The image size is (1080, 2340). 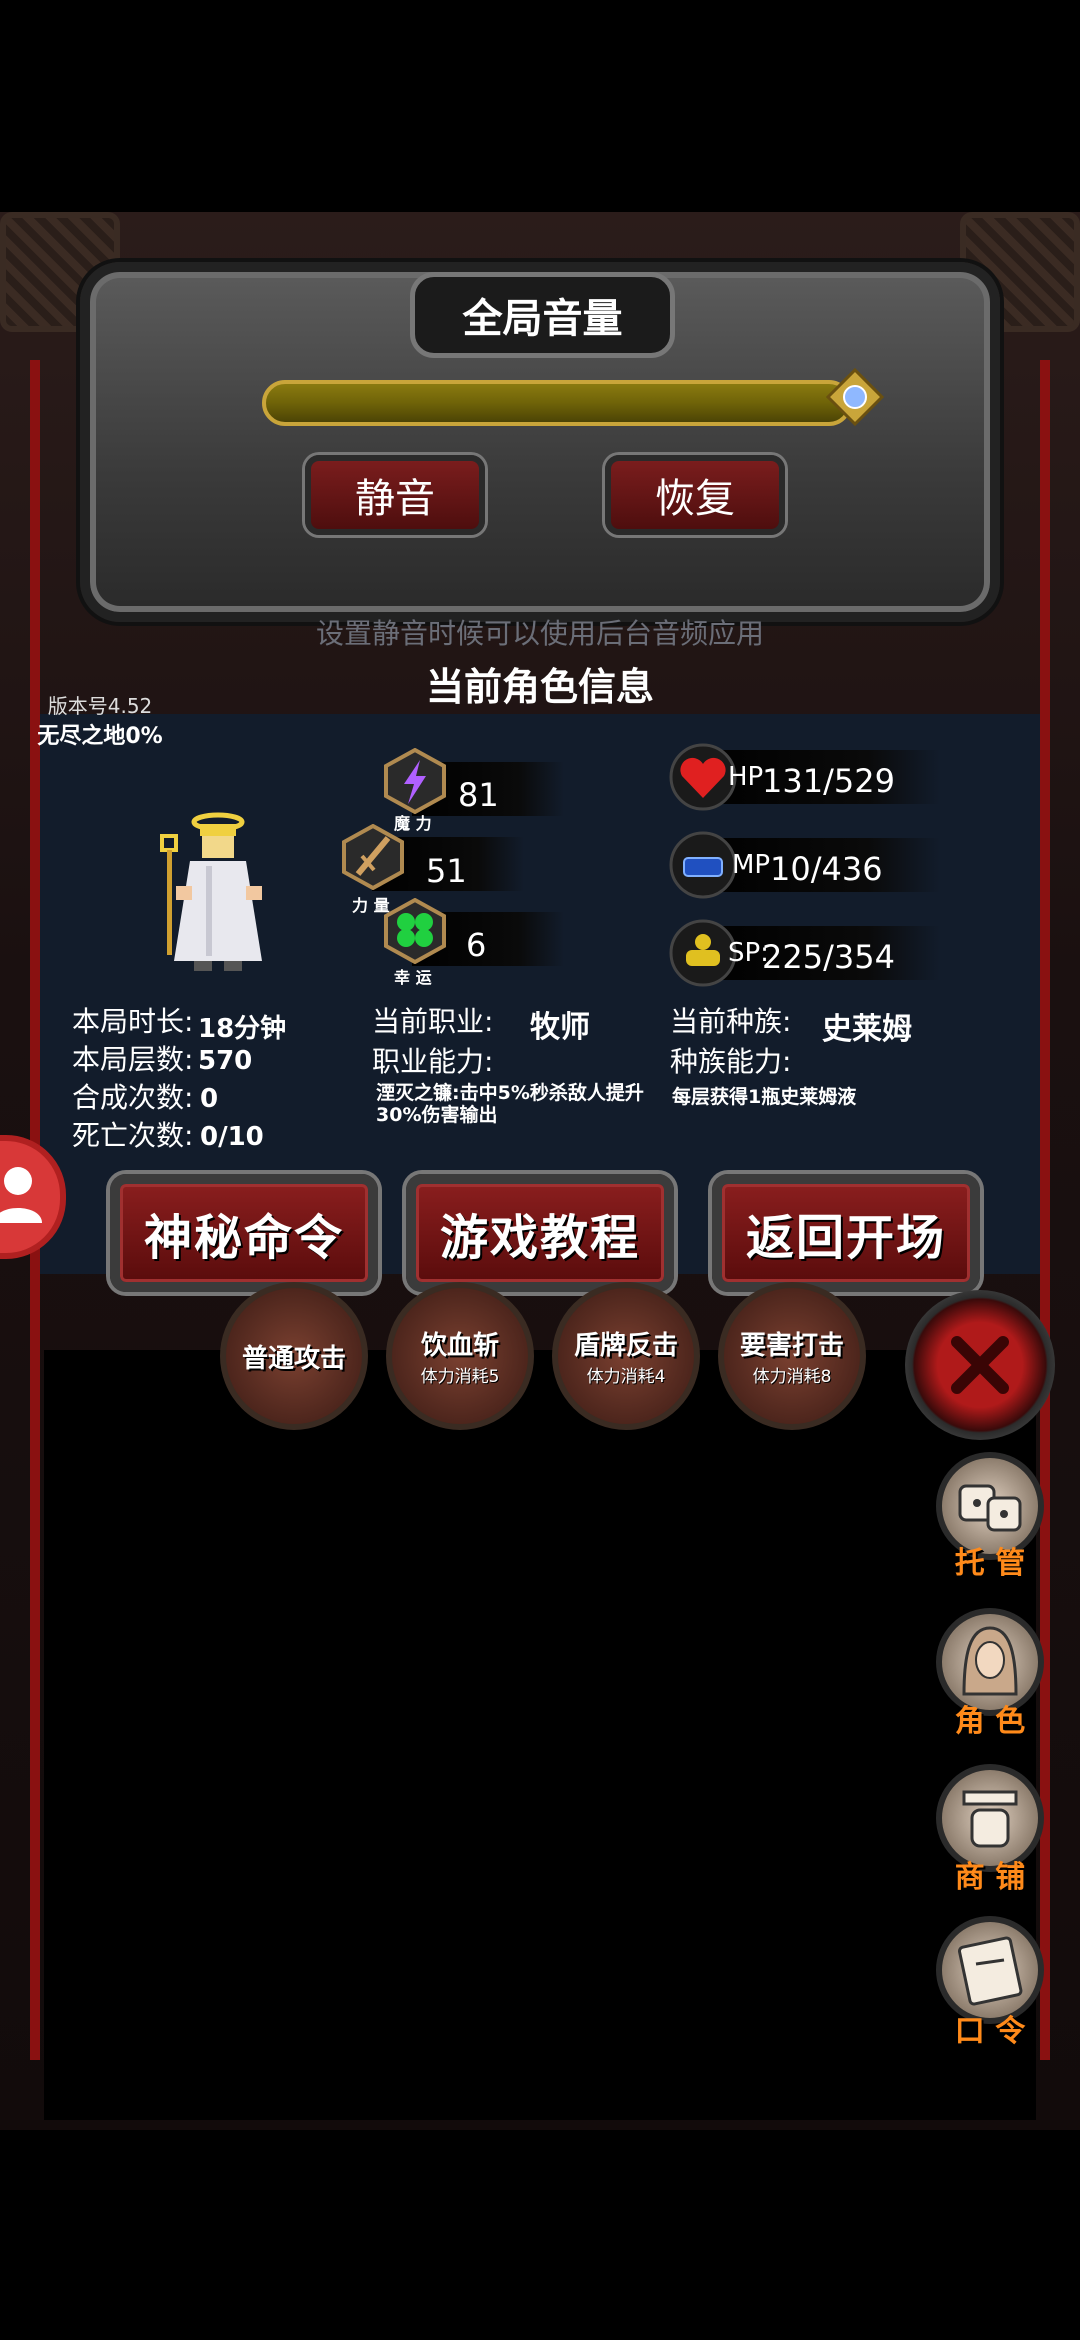 I want to click on skill-vital-strike: 要害打击 体力消耗8, so click(x=792, y=1356).